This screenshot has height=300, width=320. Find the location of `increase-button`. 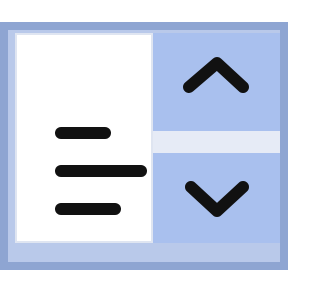

increase-button is located at coordinates (216, 82).